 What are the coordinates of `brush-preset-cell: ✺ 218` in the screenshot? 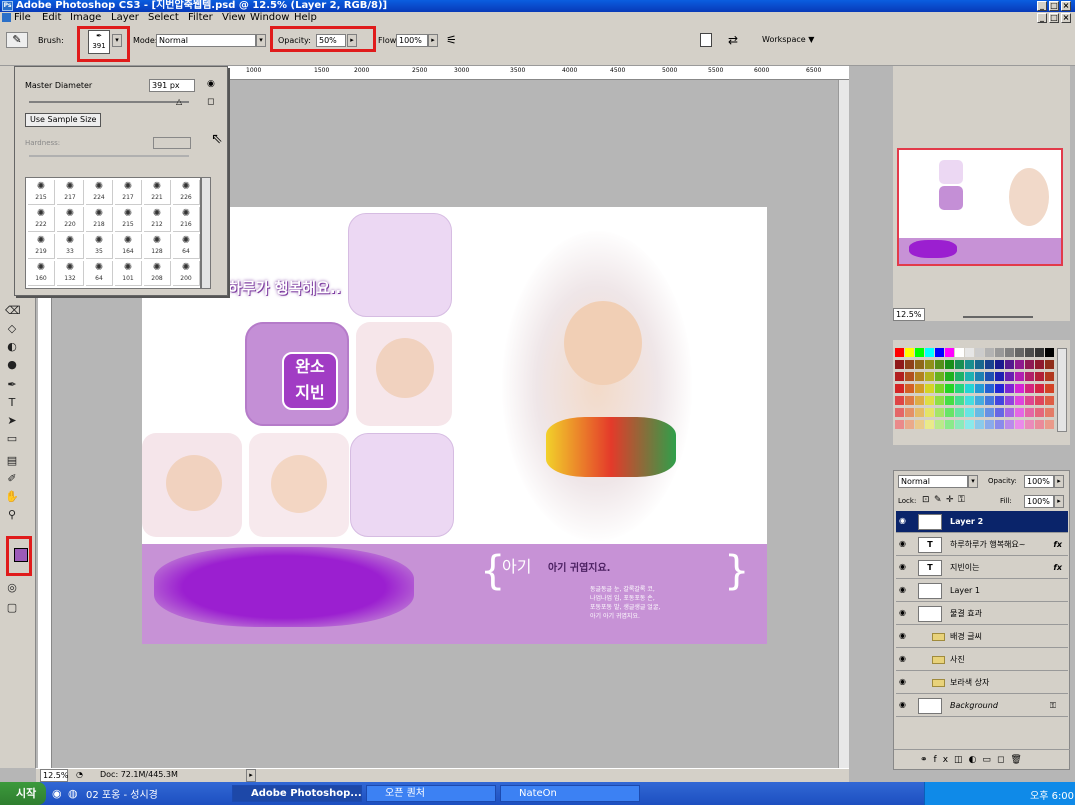 It's located at (99, 219).